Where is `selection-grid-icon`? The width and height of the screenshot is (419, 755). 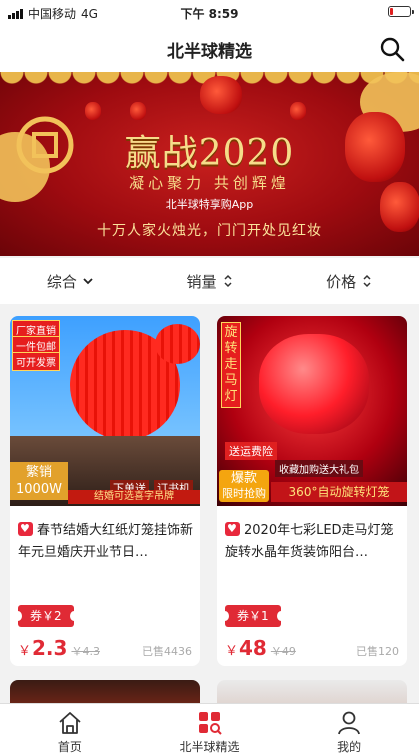 selection-grid-icon is located at coordinates (210, 723).